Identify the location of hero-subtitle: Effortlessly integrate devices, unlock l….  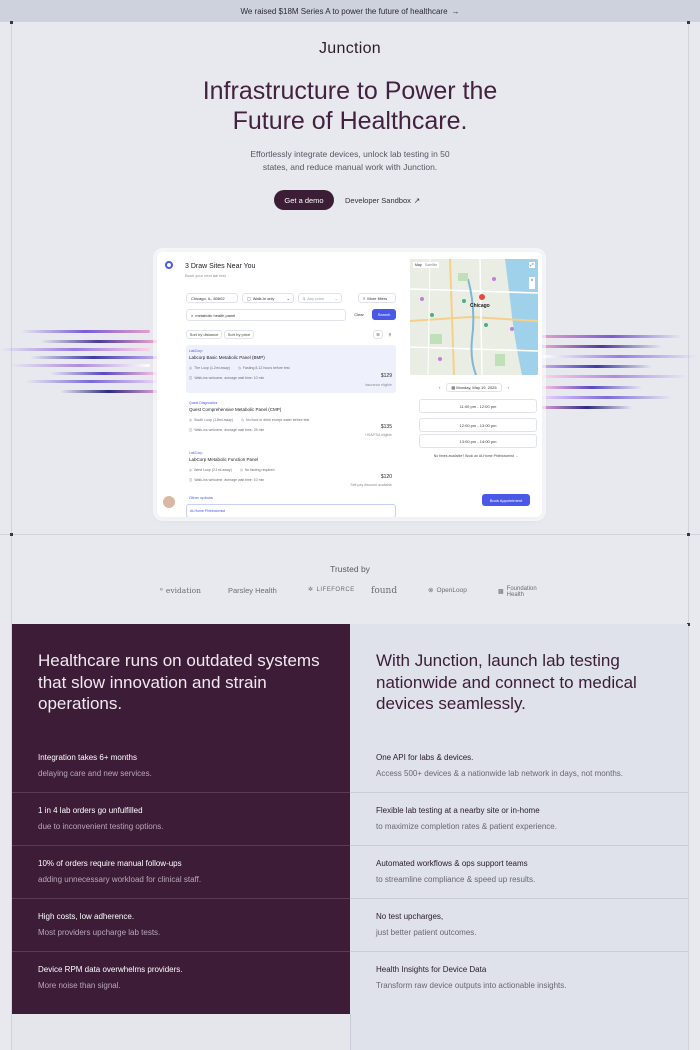
(350, 161).